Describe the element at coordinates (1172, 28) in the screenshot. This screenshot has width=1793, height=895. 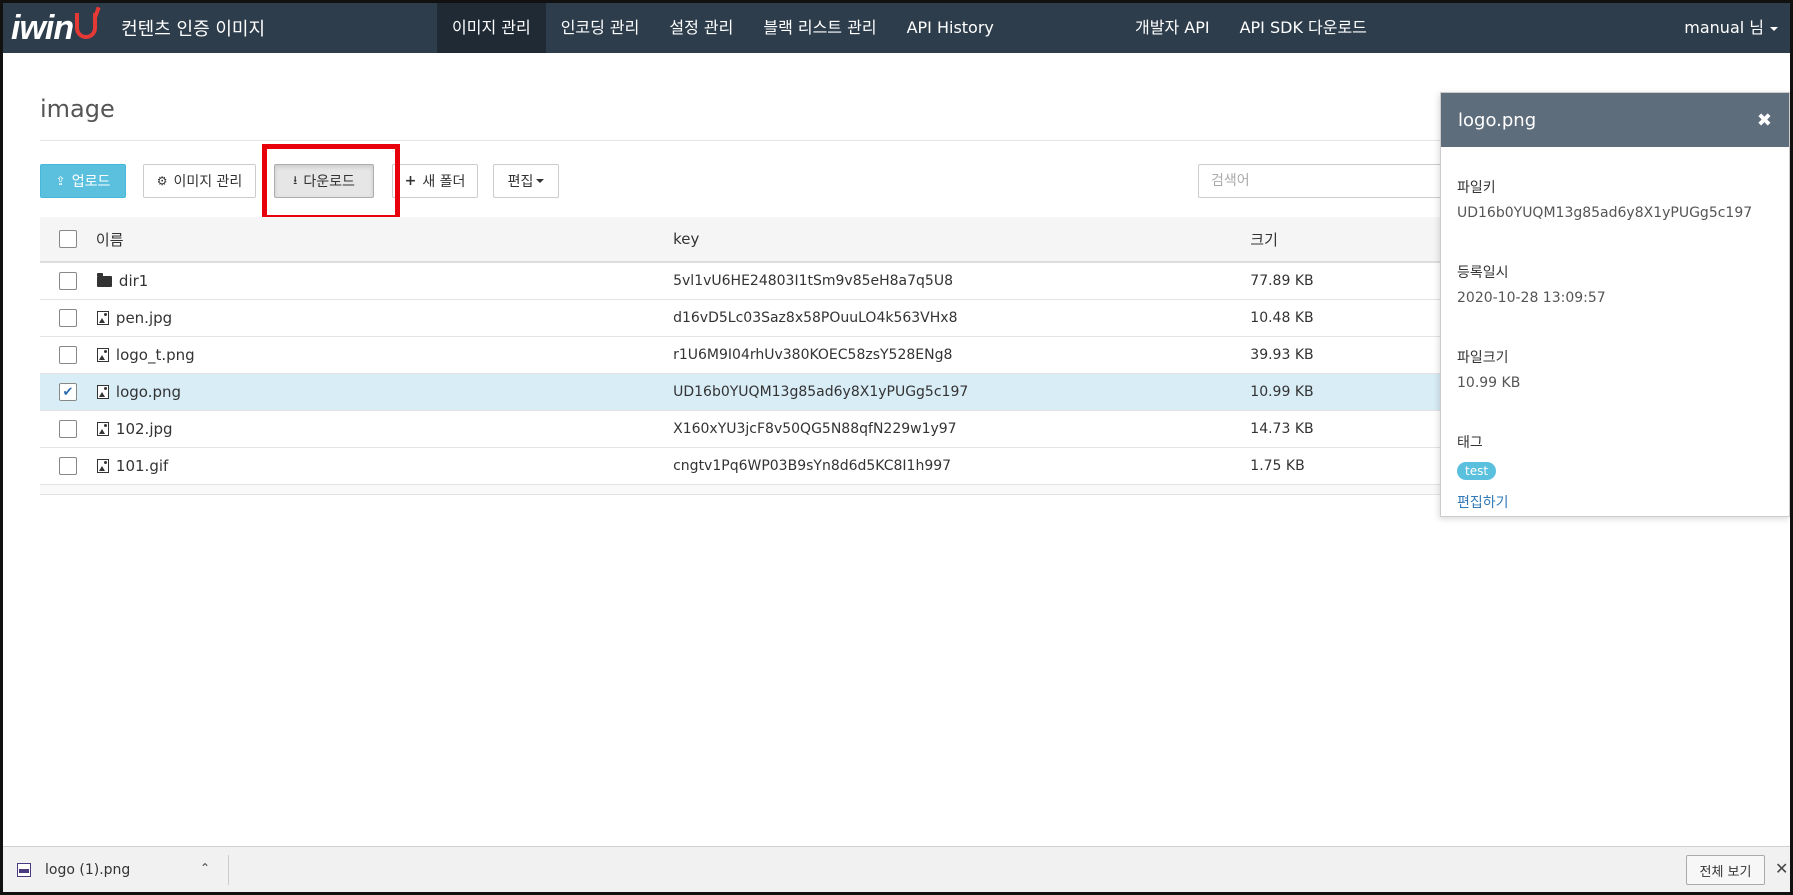
I see `nav-developer-api: 개발자 API` at that location.